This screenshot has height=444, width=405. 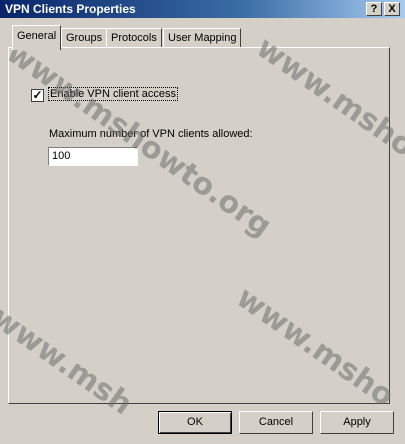 I want to click on enable-vpn-access-label: Enable VPN client access, so click(x=113, y=94).